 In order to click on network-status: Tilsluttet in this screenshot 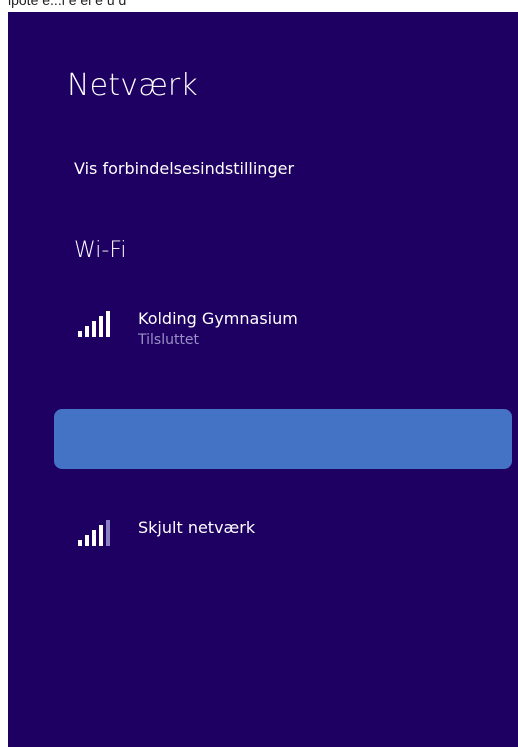, I will do `click(169, 340)`.